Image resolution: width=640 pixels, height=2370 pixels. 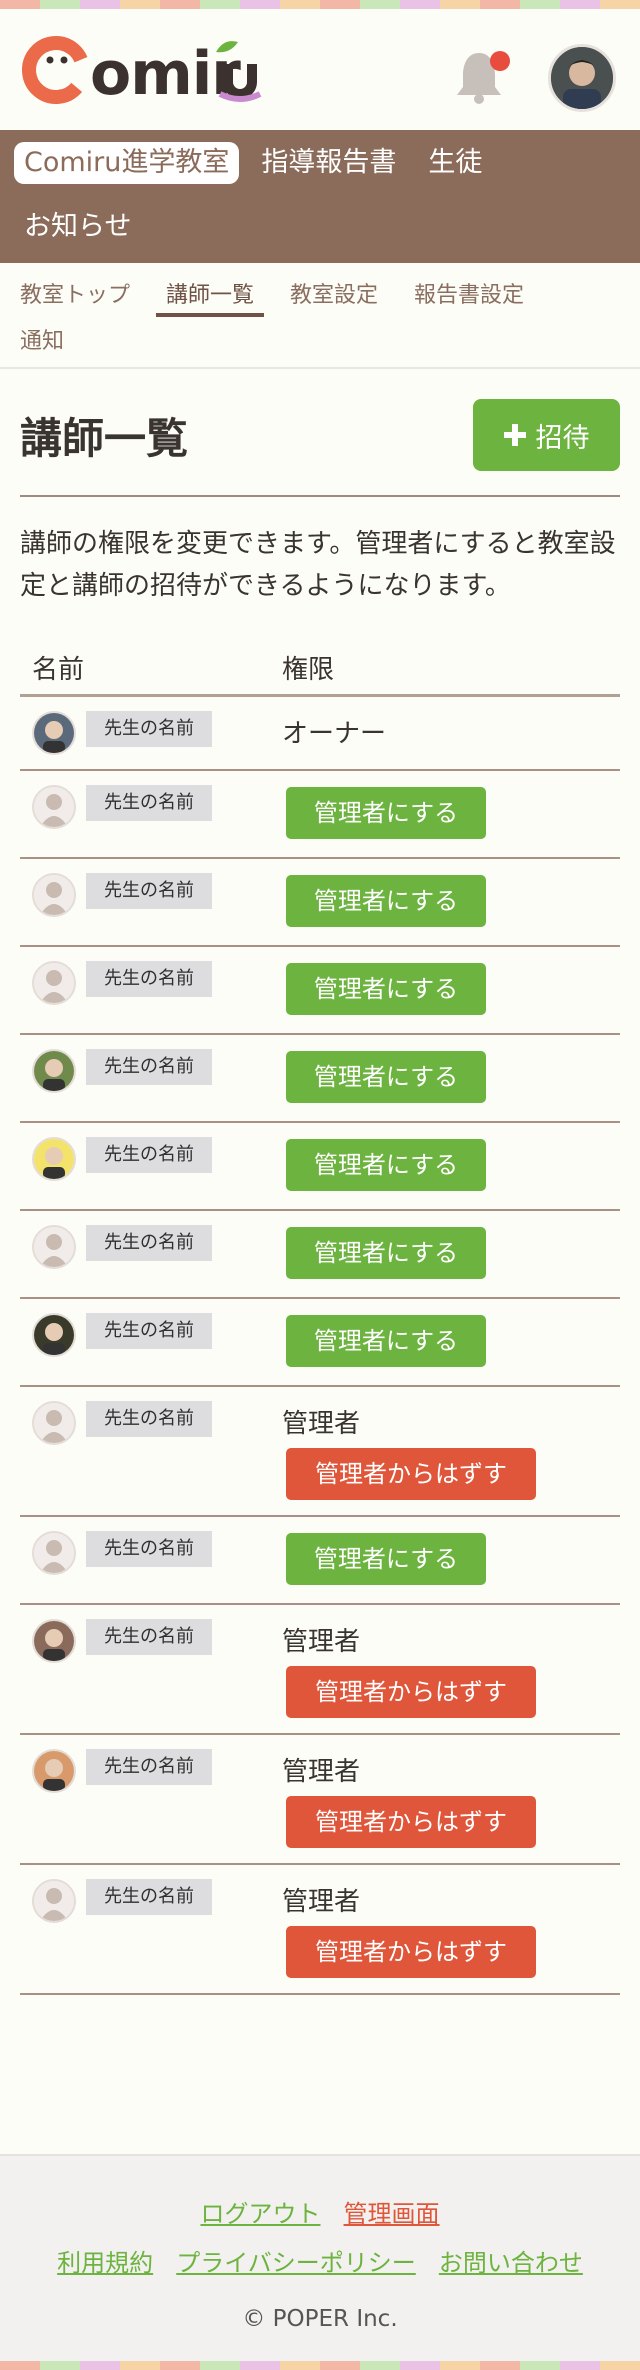 What do you see at coordinates (392, 2214) in the screenshot?
I see `admin-link: 管理画面` at bounding box center [392, 2214].